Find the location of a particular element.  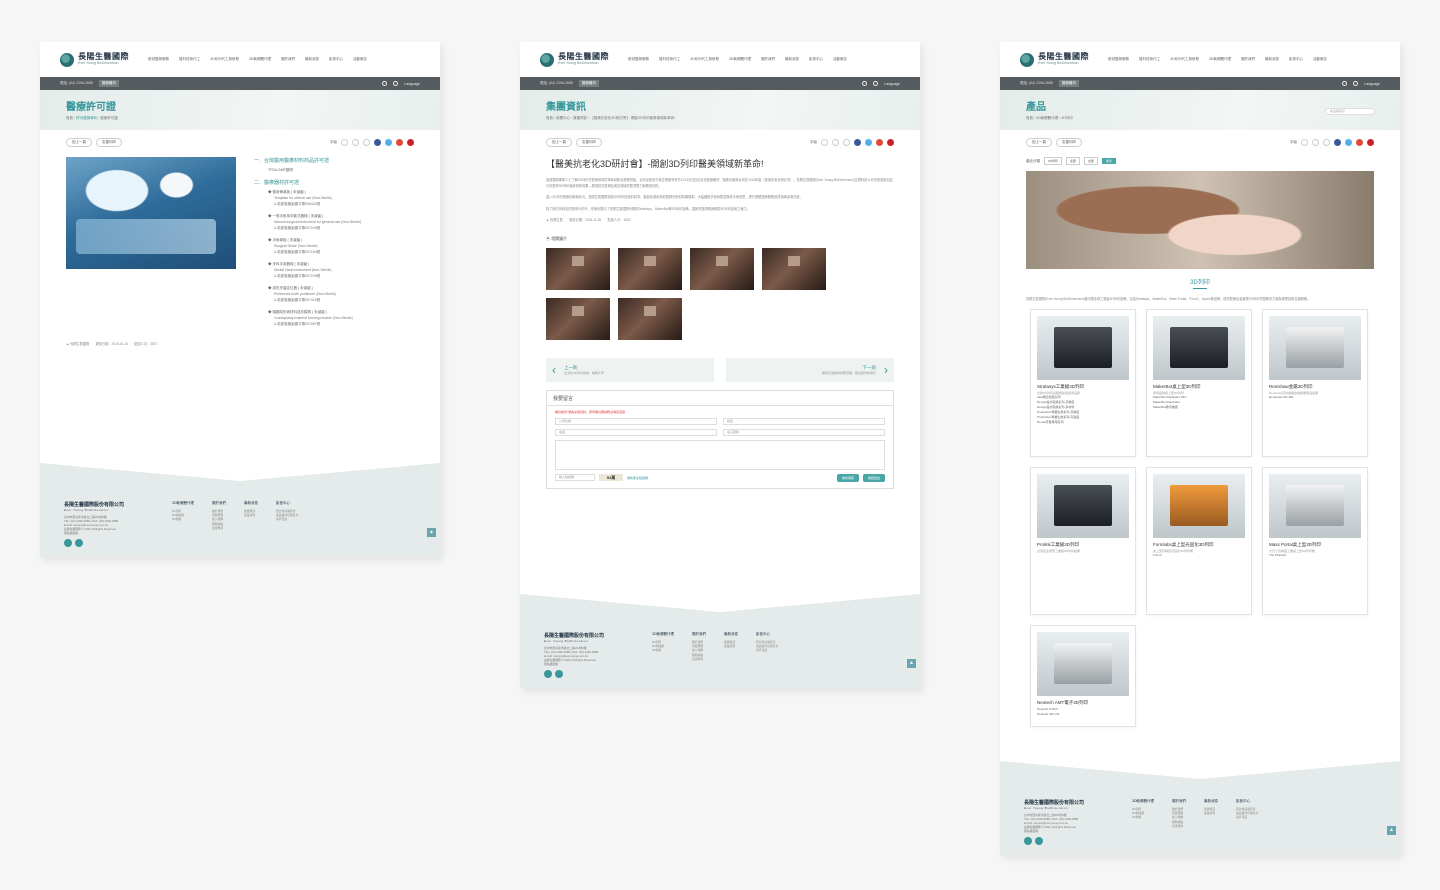

search-icon is located at coordinates (1356, 83).